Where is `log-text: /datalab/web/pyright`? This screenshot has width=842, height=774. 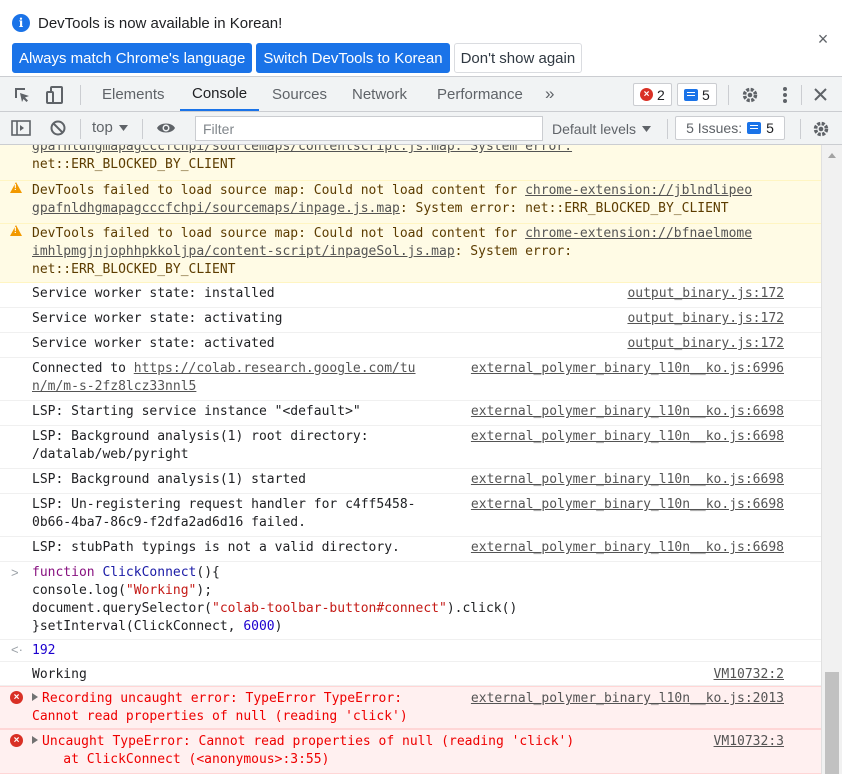 log-text: /datalab/web/pyright is located at coordinates (110, 454).